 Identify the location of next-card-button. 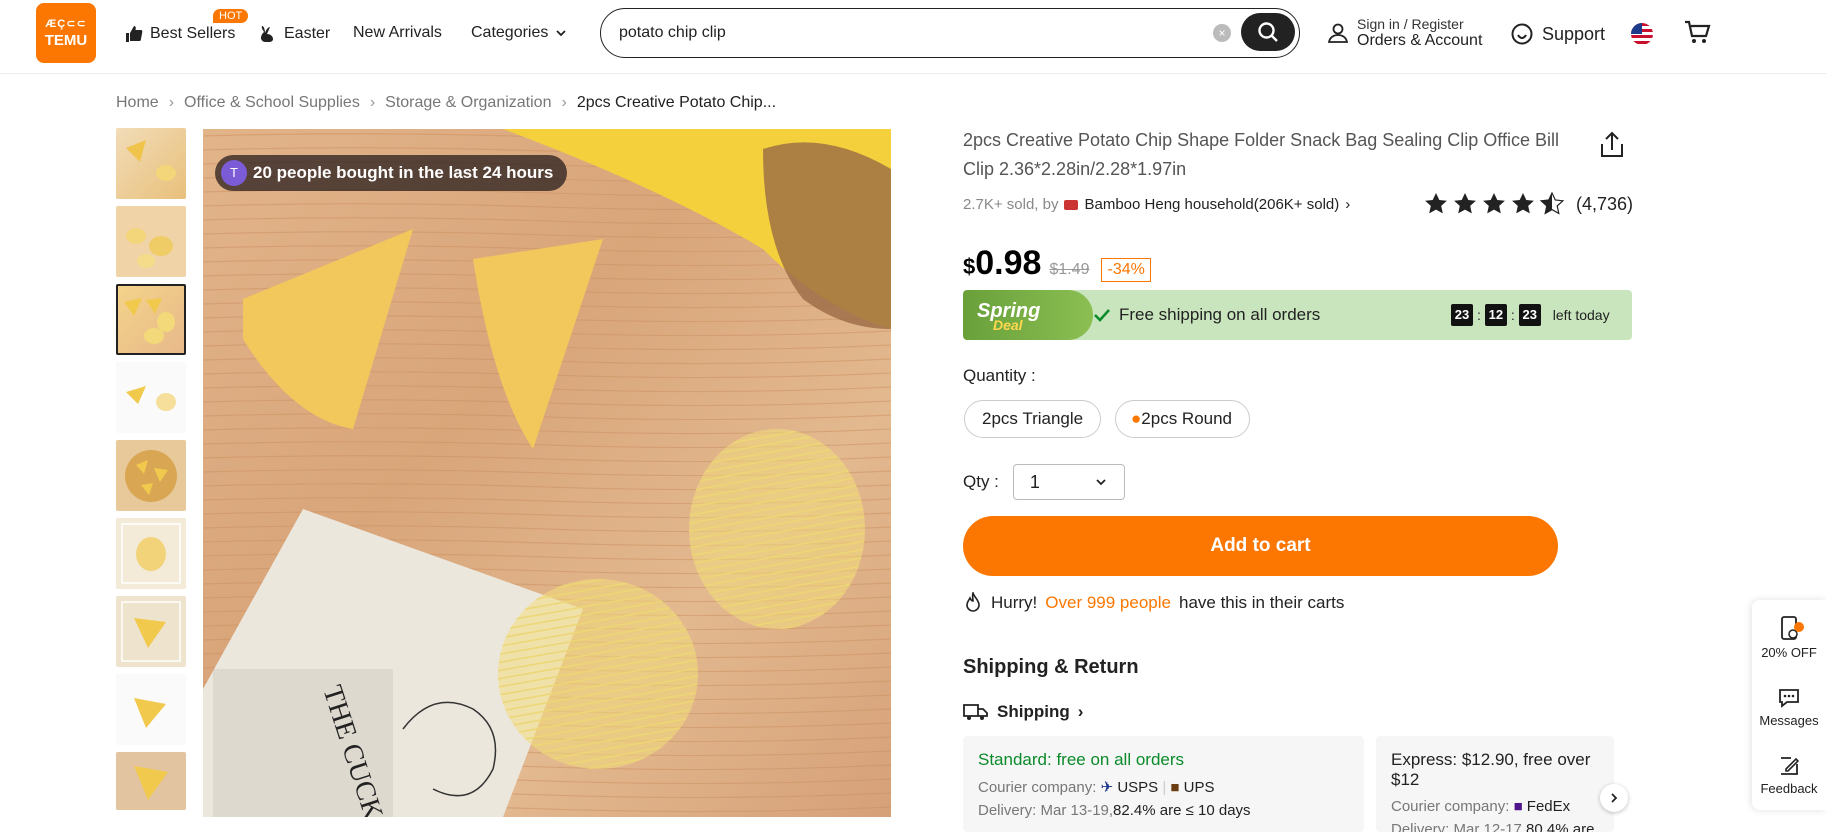
(1614, 798).